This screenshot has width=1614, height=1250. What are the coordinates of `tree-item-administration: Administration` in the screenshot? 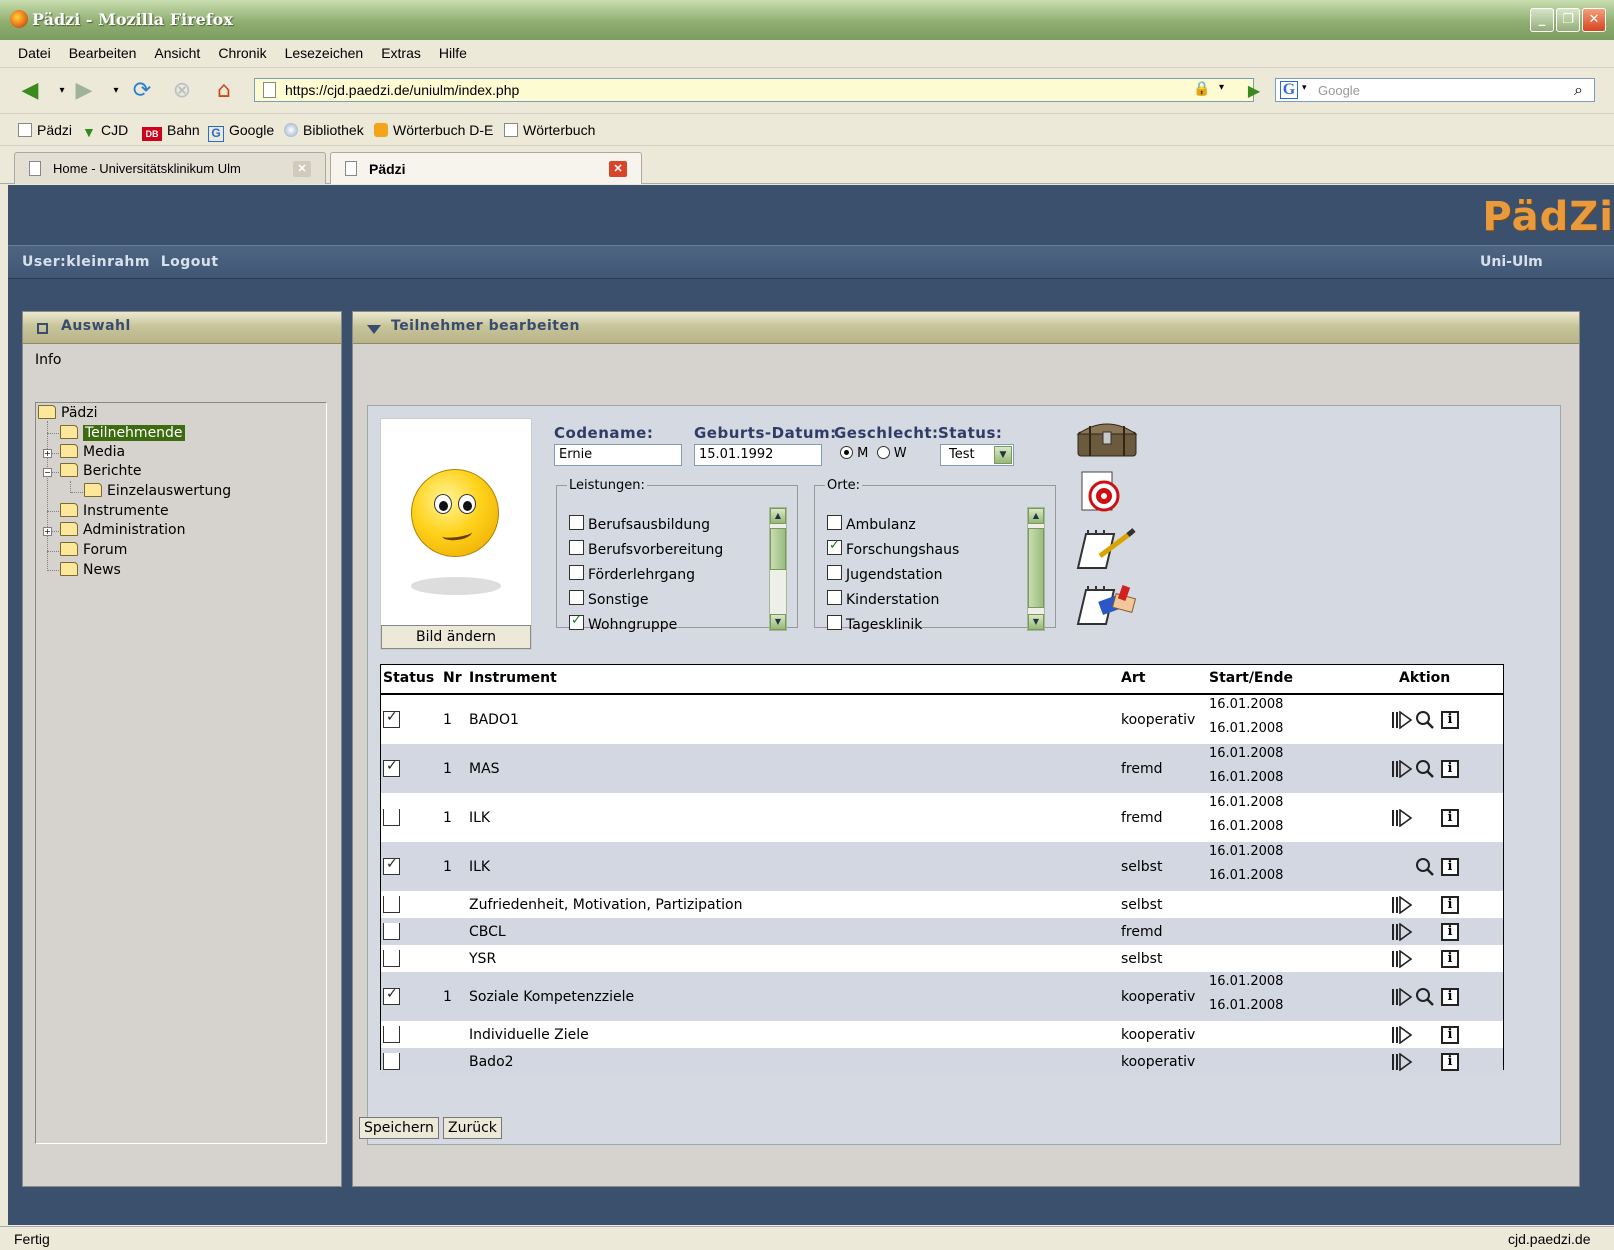 It's located at (122, 530).